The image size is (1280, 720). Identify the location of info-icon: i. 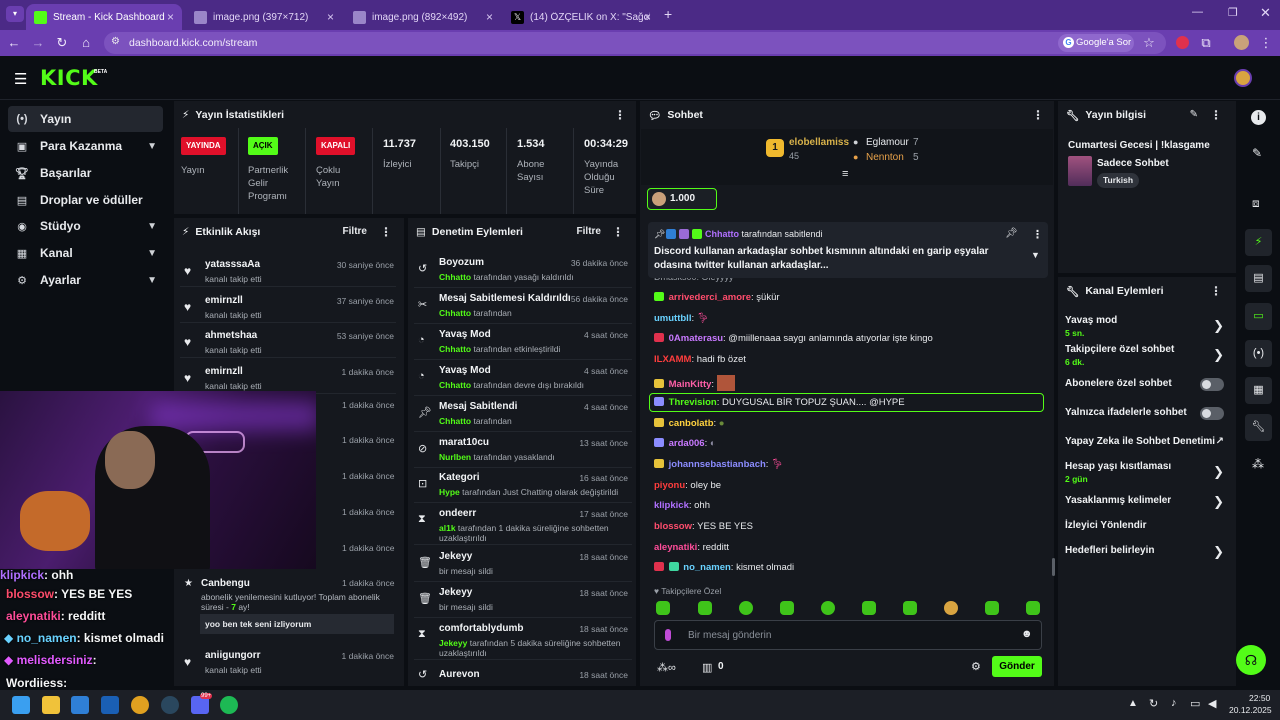
(1258, 117).